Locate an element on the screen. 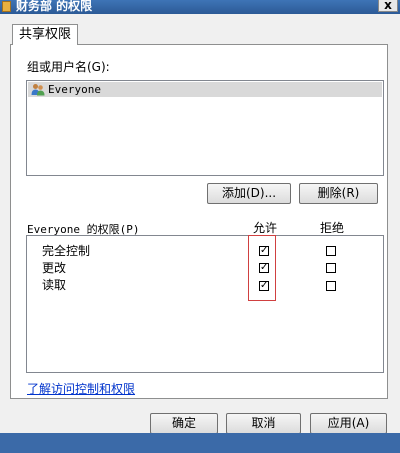 Image resolution: width=400 pixels, height=453 pixels. deny-read-checkbox is located at coordinates (331, 286).